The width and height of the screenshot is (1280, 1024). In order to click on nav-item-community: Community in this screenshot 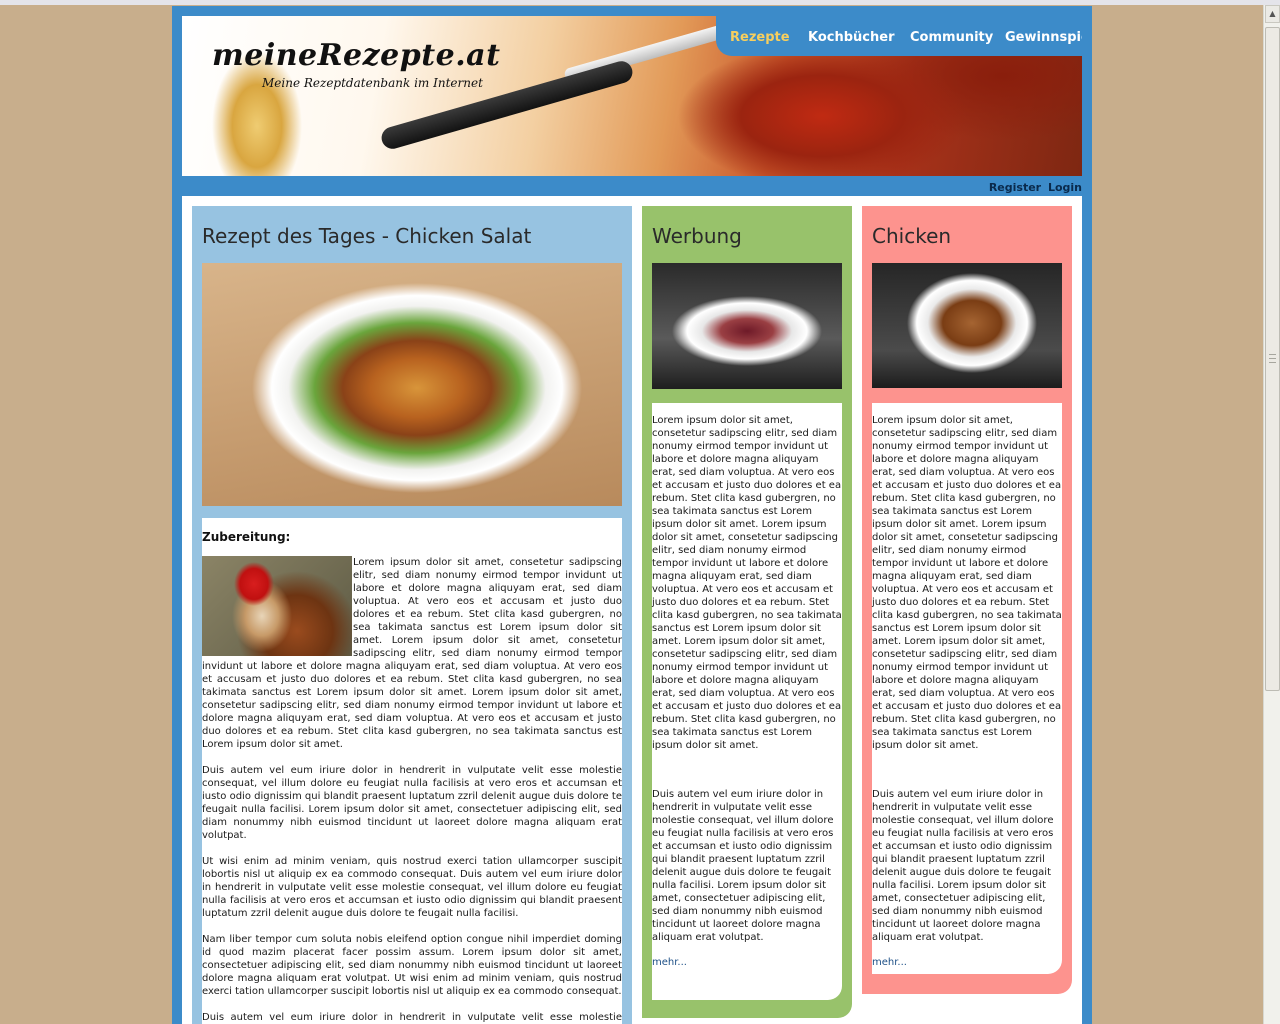, I will do `click(951, 37)`.